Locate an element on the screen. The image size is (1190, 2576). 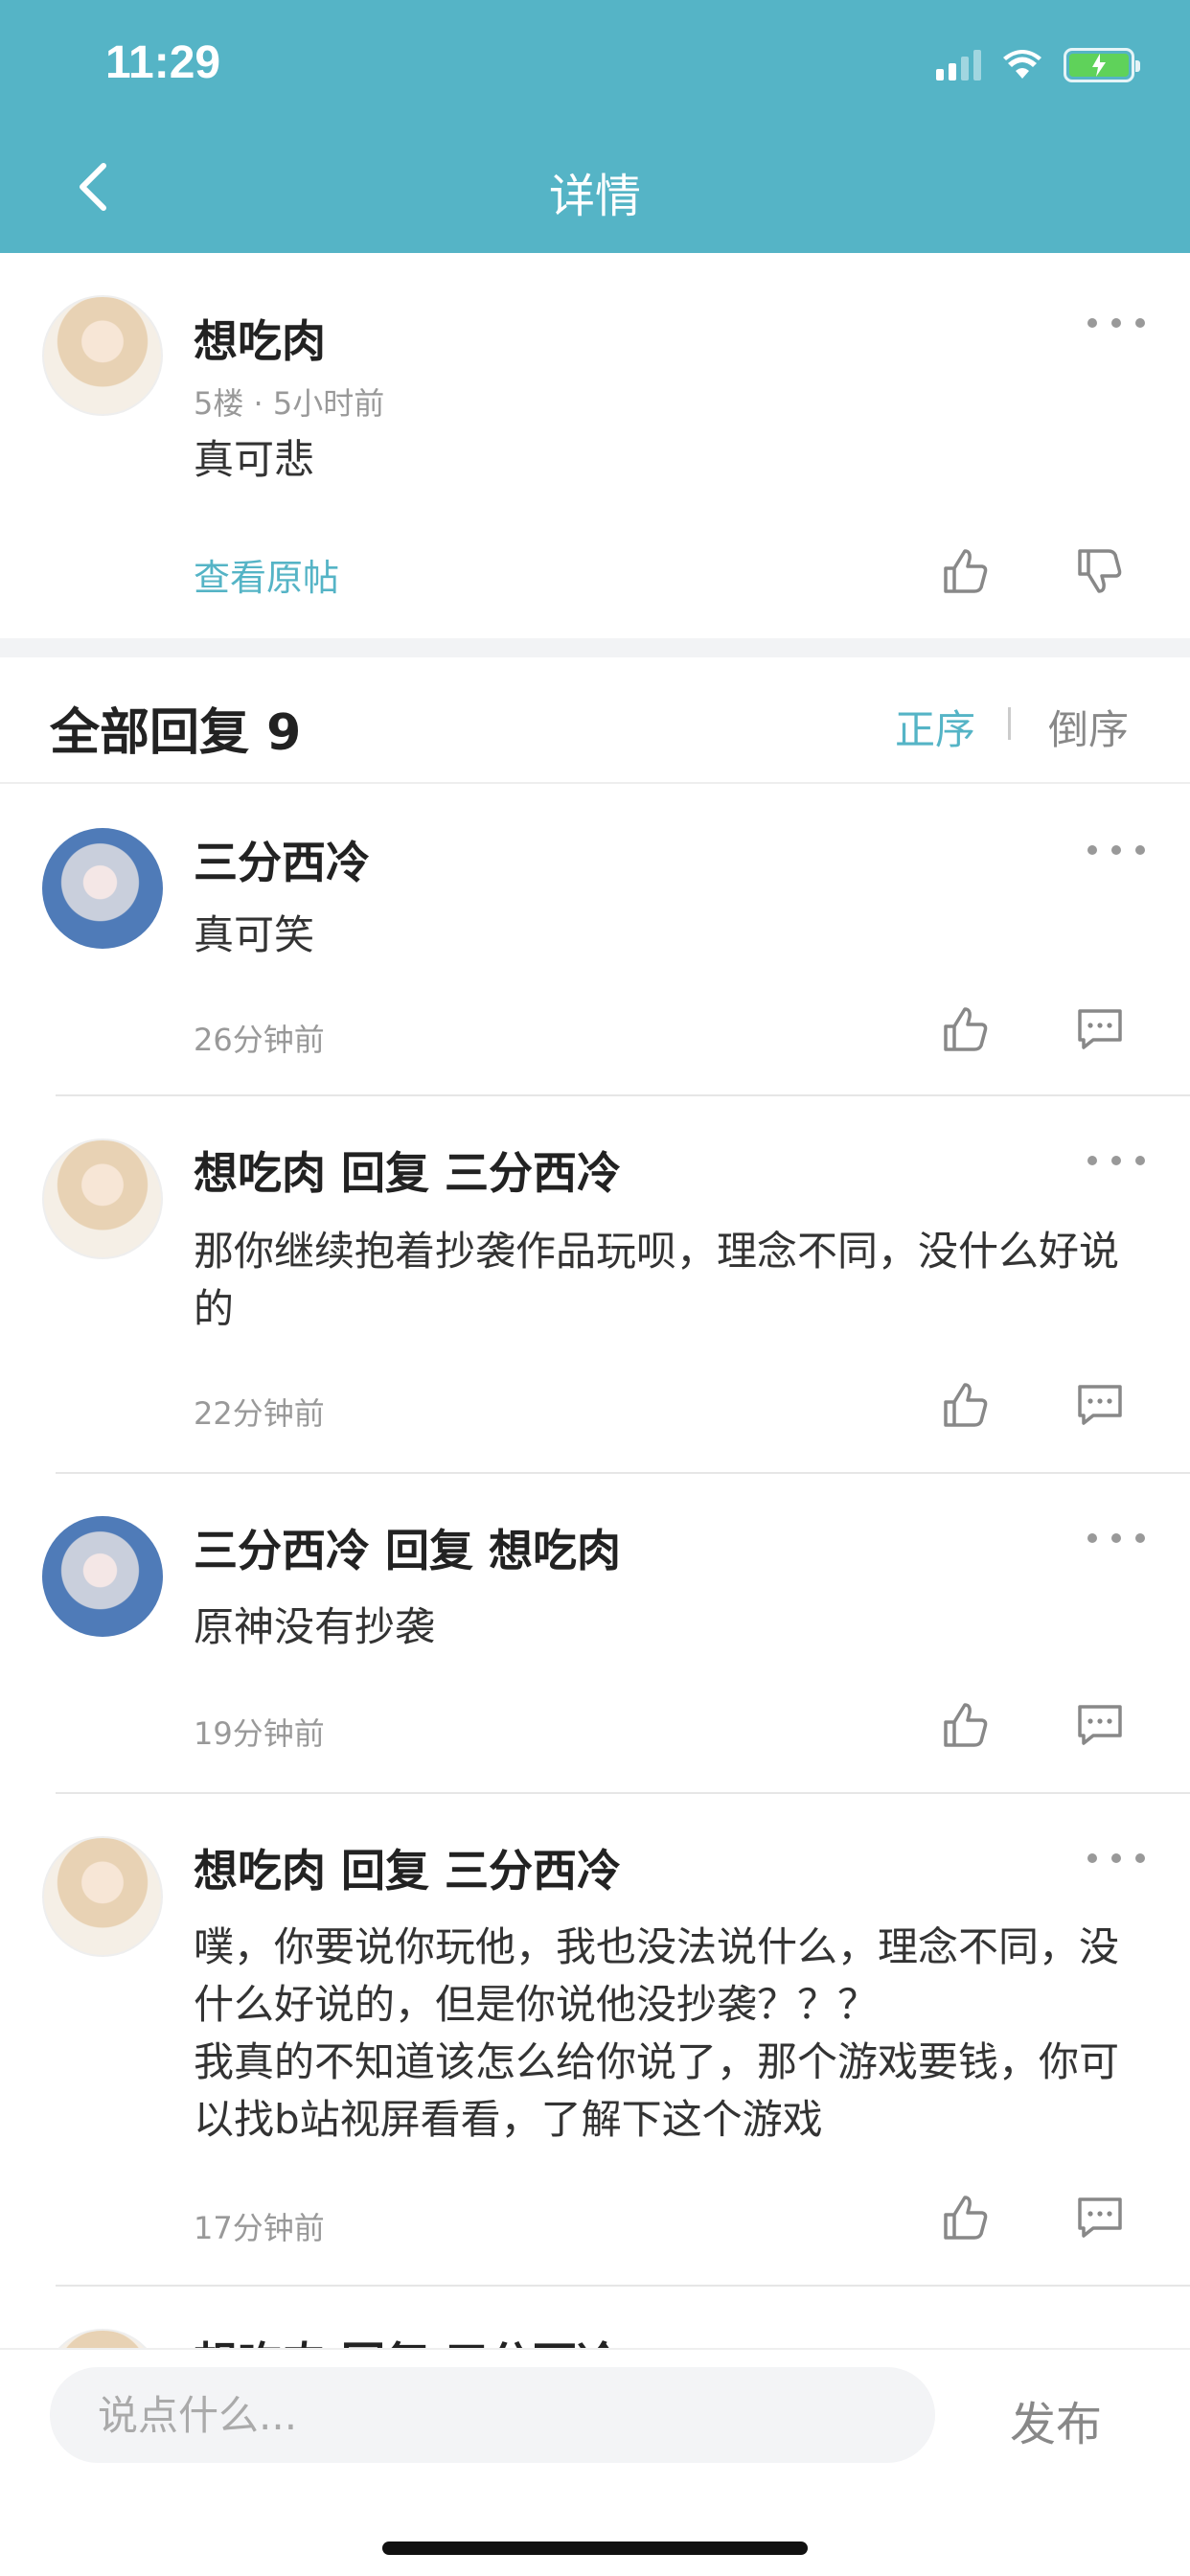
original-post: 想吃肉 5楼 · 5小时前 真可悲 查看原帖 is located at coordinates (595, 445).